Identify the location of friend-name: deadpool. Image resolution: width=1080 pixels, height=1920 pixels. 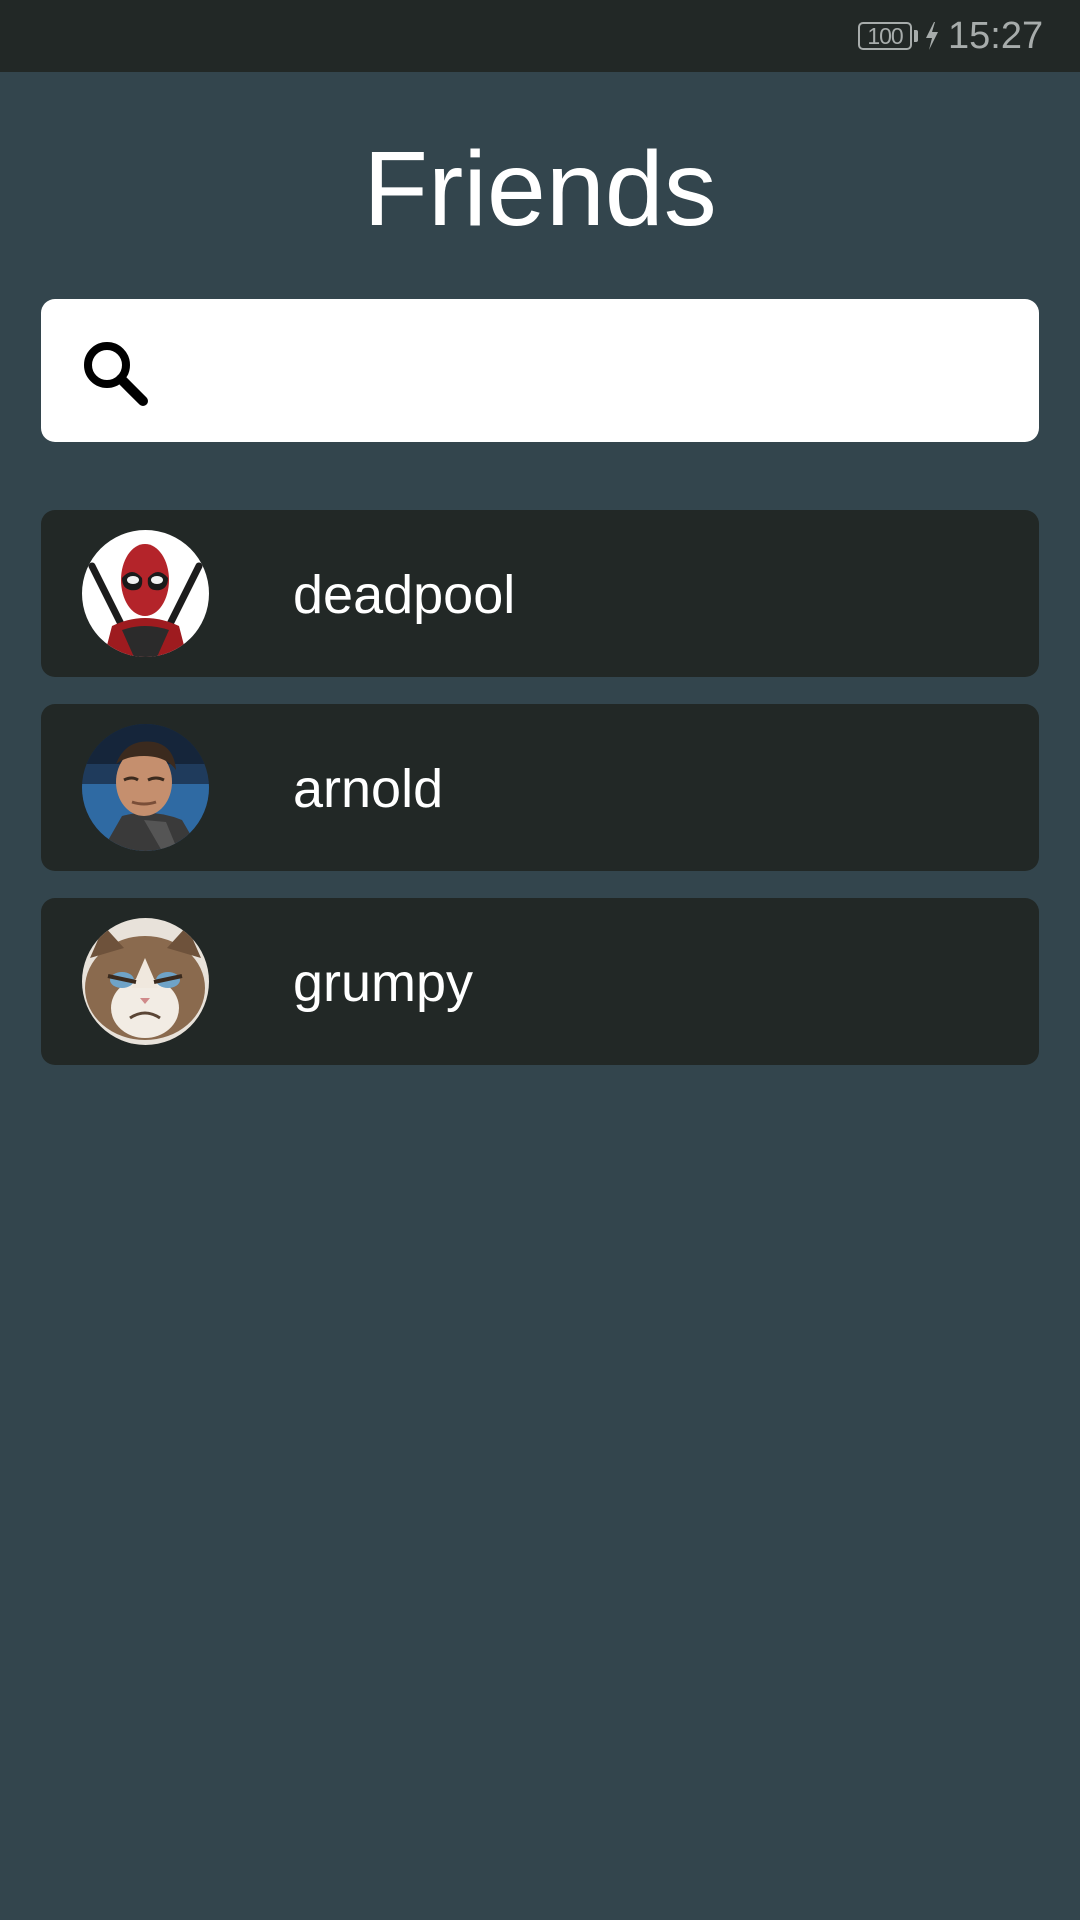
(404, 595).